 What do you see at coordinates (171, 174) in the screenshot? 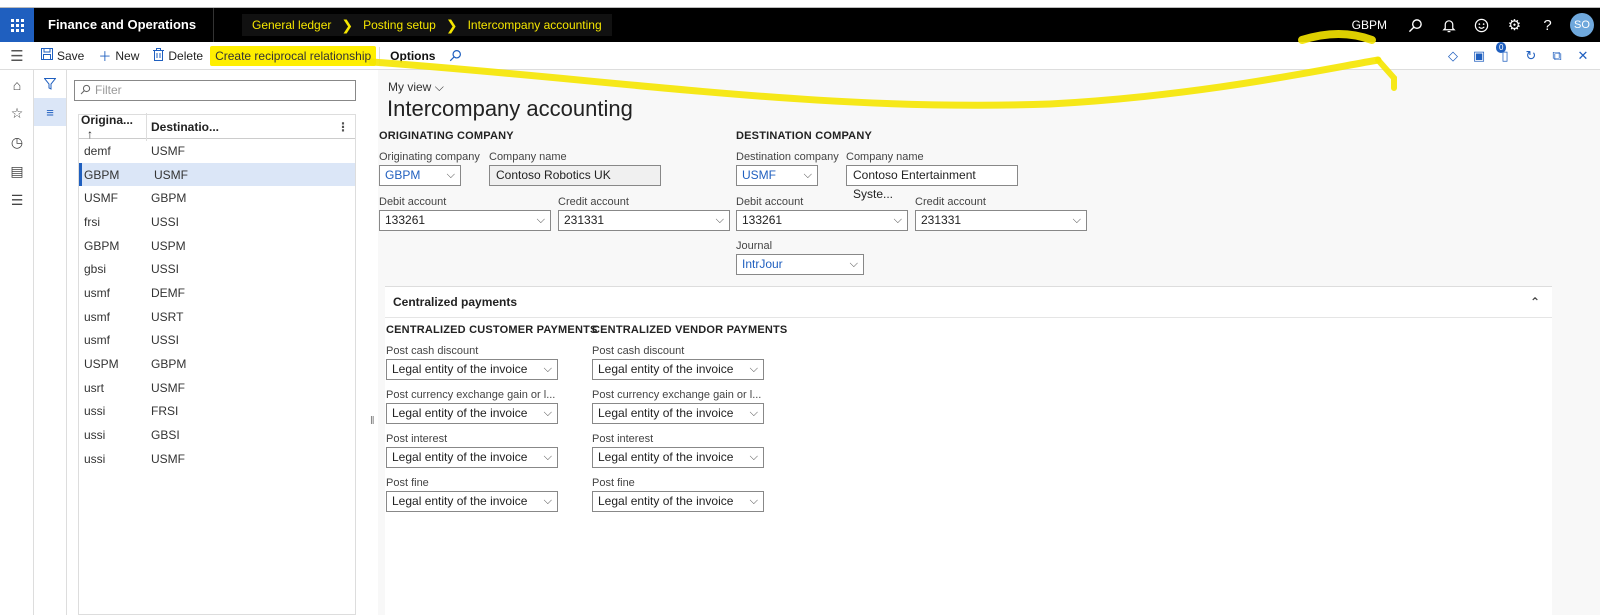
I see `cell-destination: USMF` at bounding box center [171, 174].